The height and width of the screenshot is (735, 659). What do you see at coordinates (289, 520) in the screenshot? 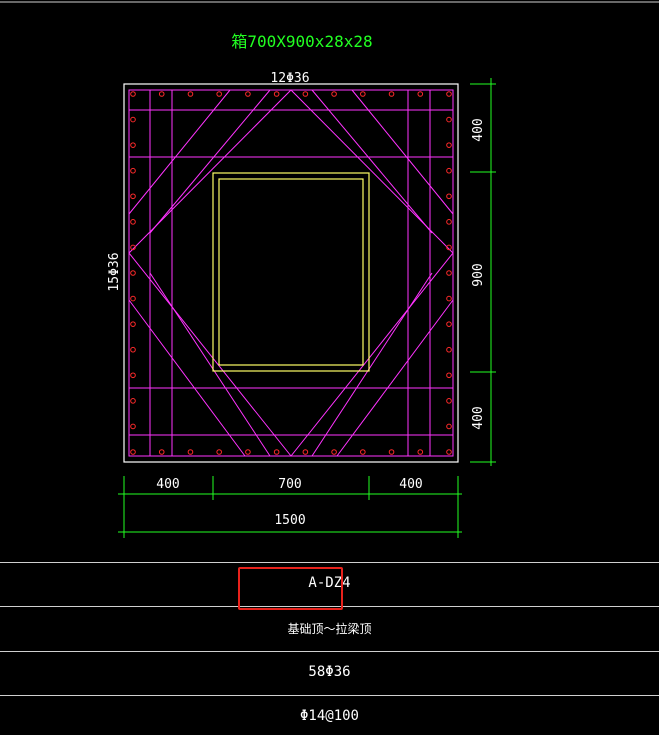
I see `dim-total: 1500` at bounding box center [289, 520].